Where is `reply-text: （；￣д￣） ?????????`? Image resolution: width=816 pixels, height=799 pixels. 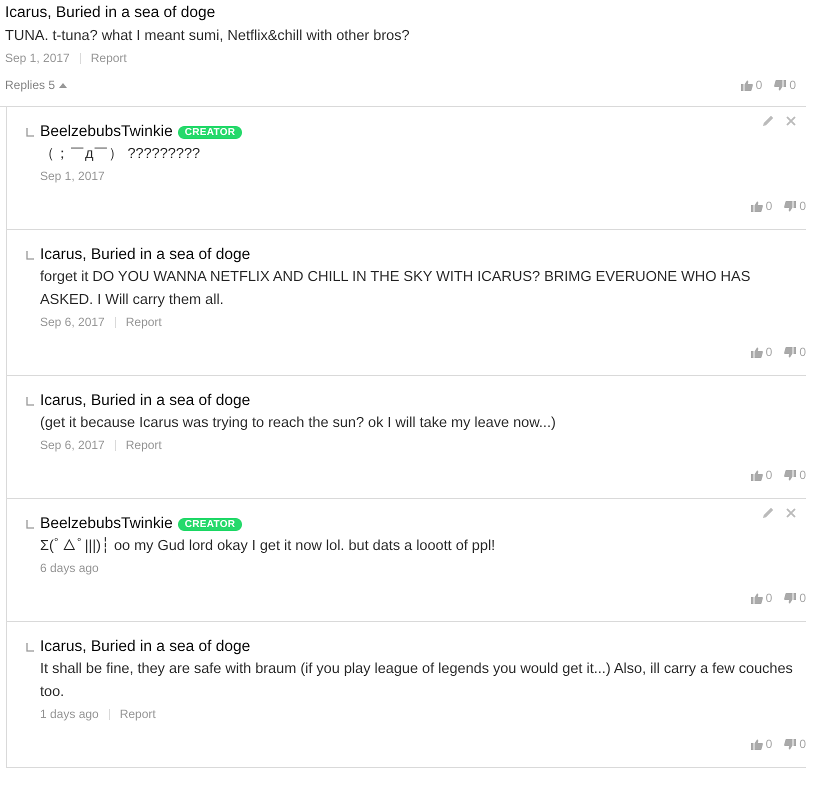 reply-text: （；￣д￣） ????????? is located at coordinates (121, 154).